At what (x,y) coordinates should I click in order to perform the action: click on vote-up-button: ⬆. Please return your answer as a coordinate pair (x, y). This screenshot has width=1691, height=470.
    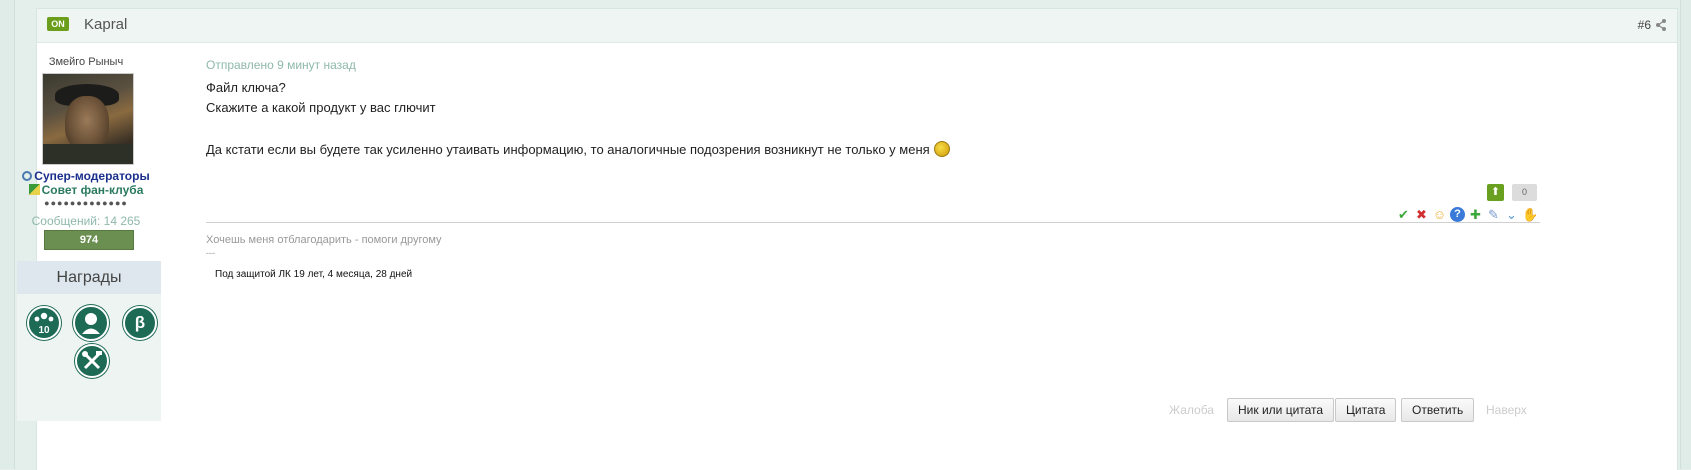
    Looking at the image, I should click on (1495, 192).